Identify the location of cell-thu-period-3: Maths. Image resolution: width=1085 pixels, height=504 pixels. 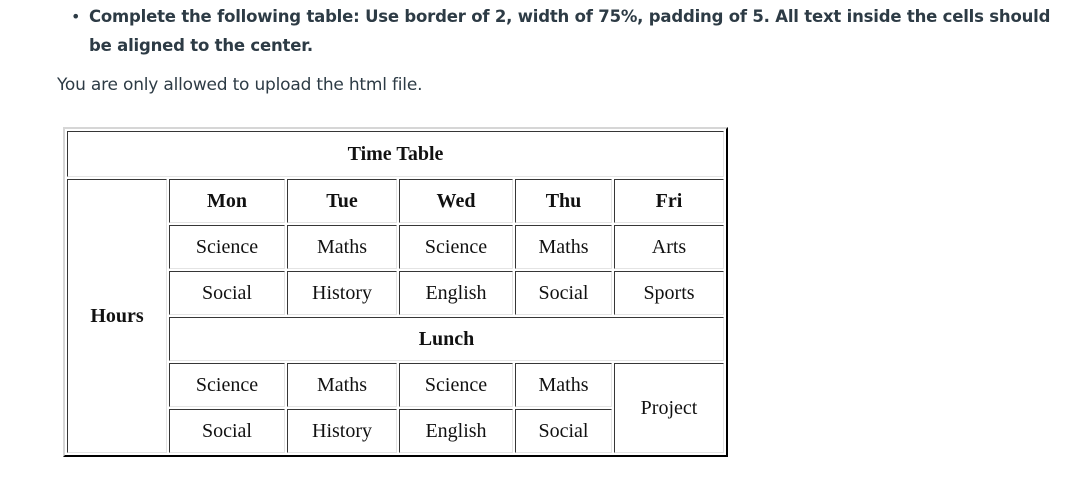
(563, 385).